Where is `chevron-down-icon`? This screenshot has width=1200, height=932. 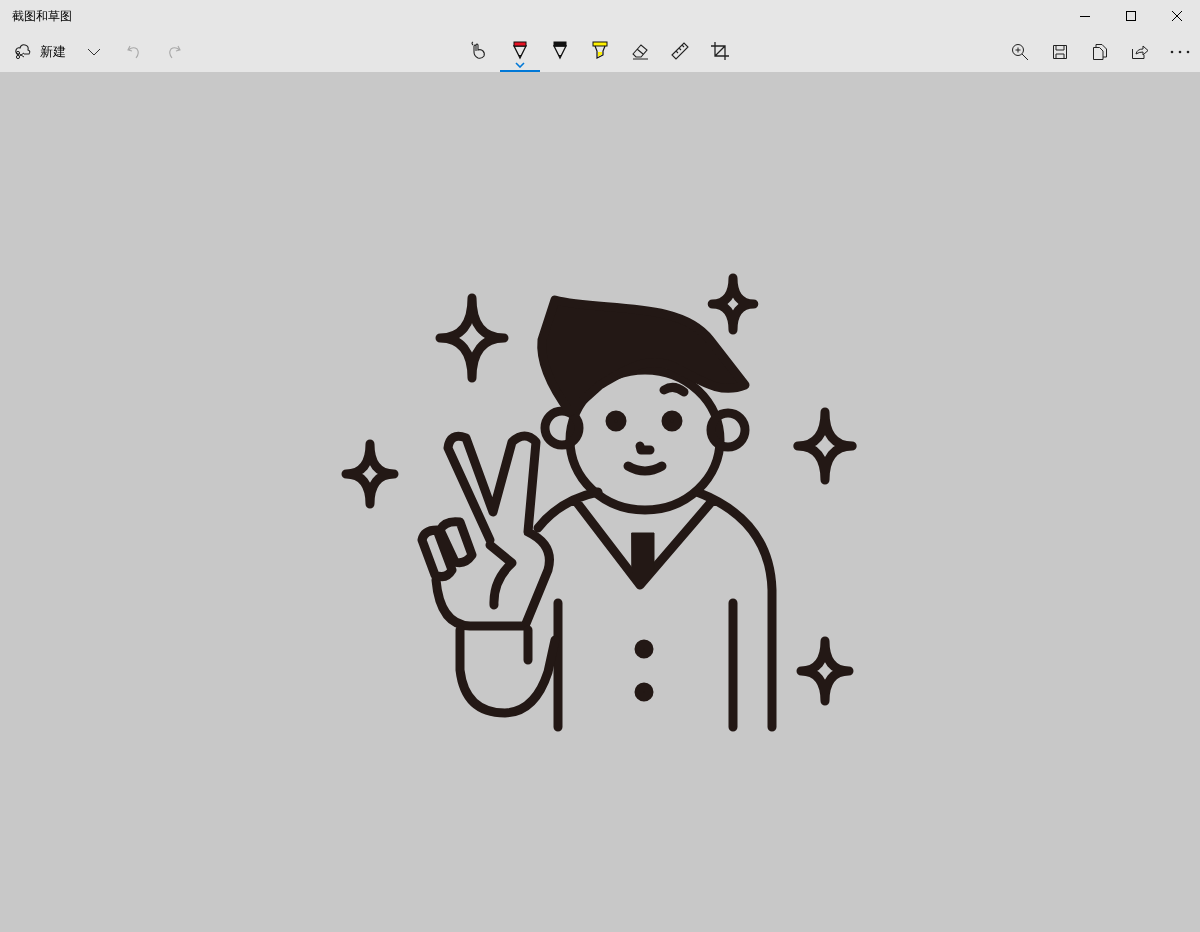
chevron-down-icon is located at coordinates (94, 52).